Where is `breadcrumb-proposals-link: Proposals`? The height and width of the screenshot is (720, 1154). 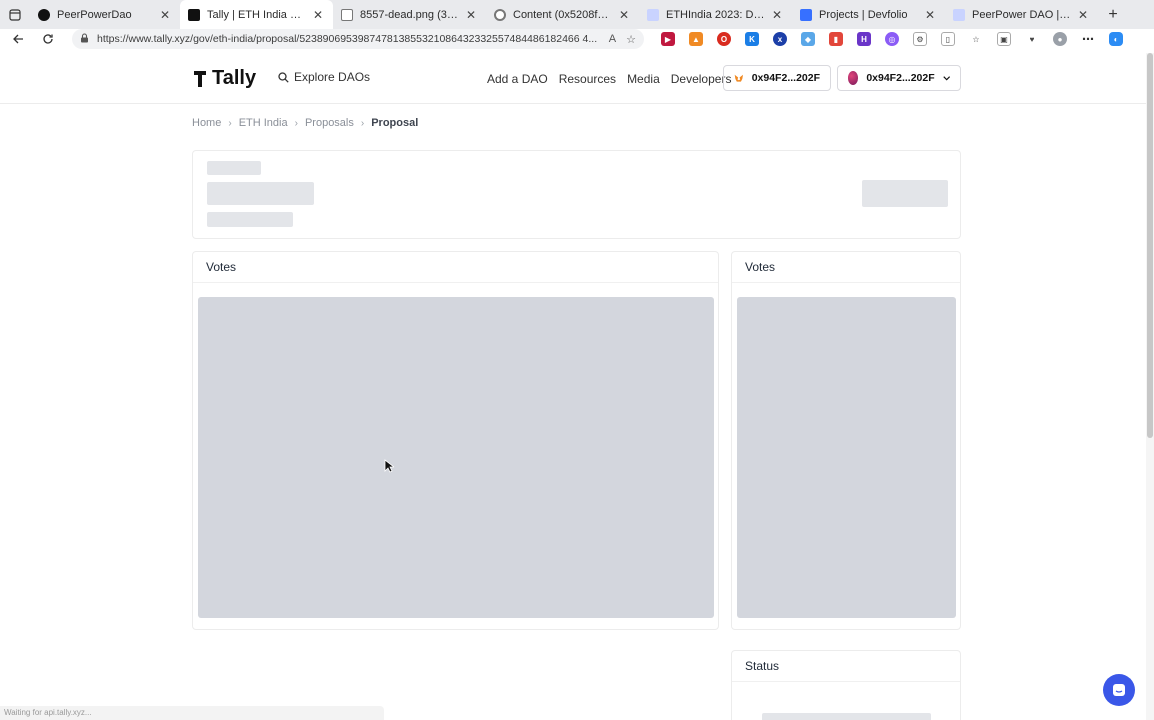
breadcrumb-proposals-link: Proposals is located at coordinates (329, 123).